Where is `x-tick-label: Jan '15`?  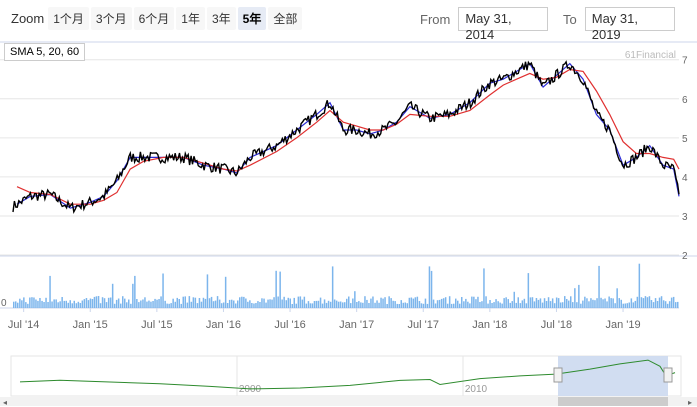
x-tick-label: Jan '15 is located at coordinates (90, 325).